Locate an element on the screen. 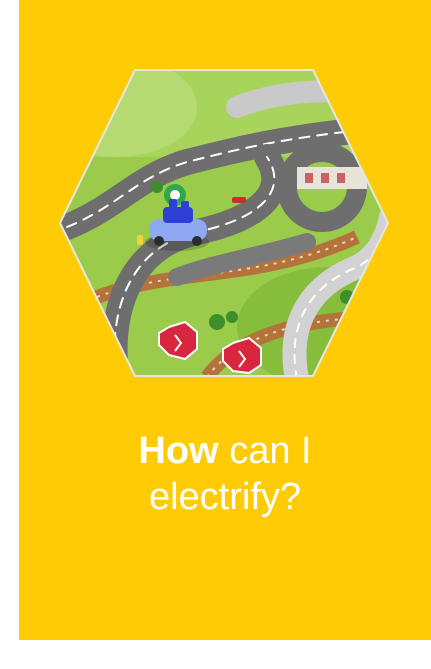  headline-line-1: How can I is located at coordinates (225, 451).